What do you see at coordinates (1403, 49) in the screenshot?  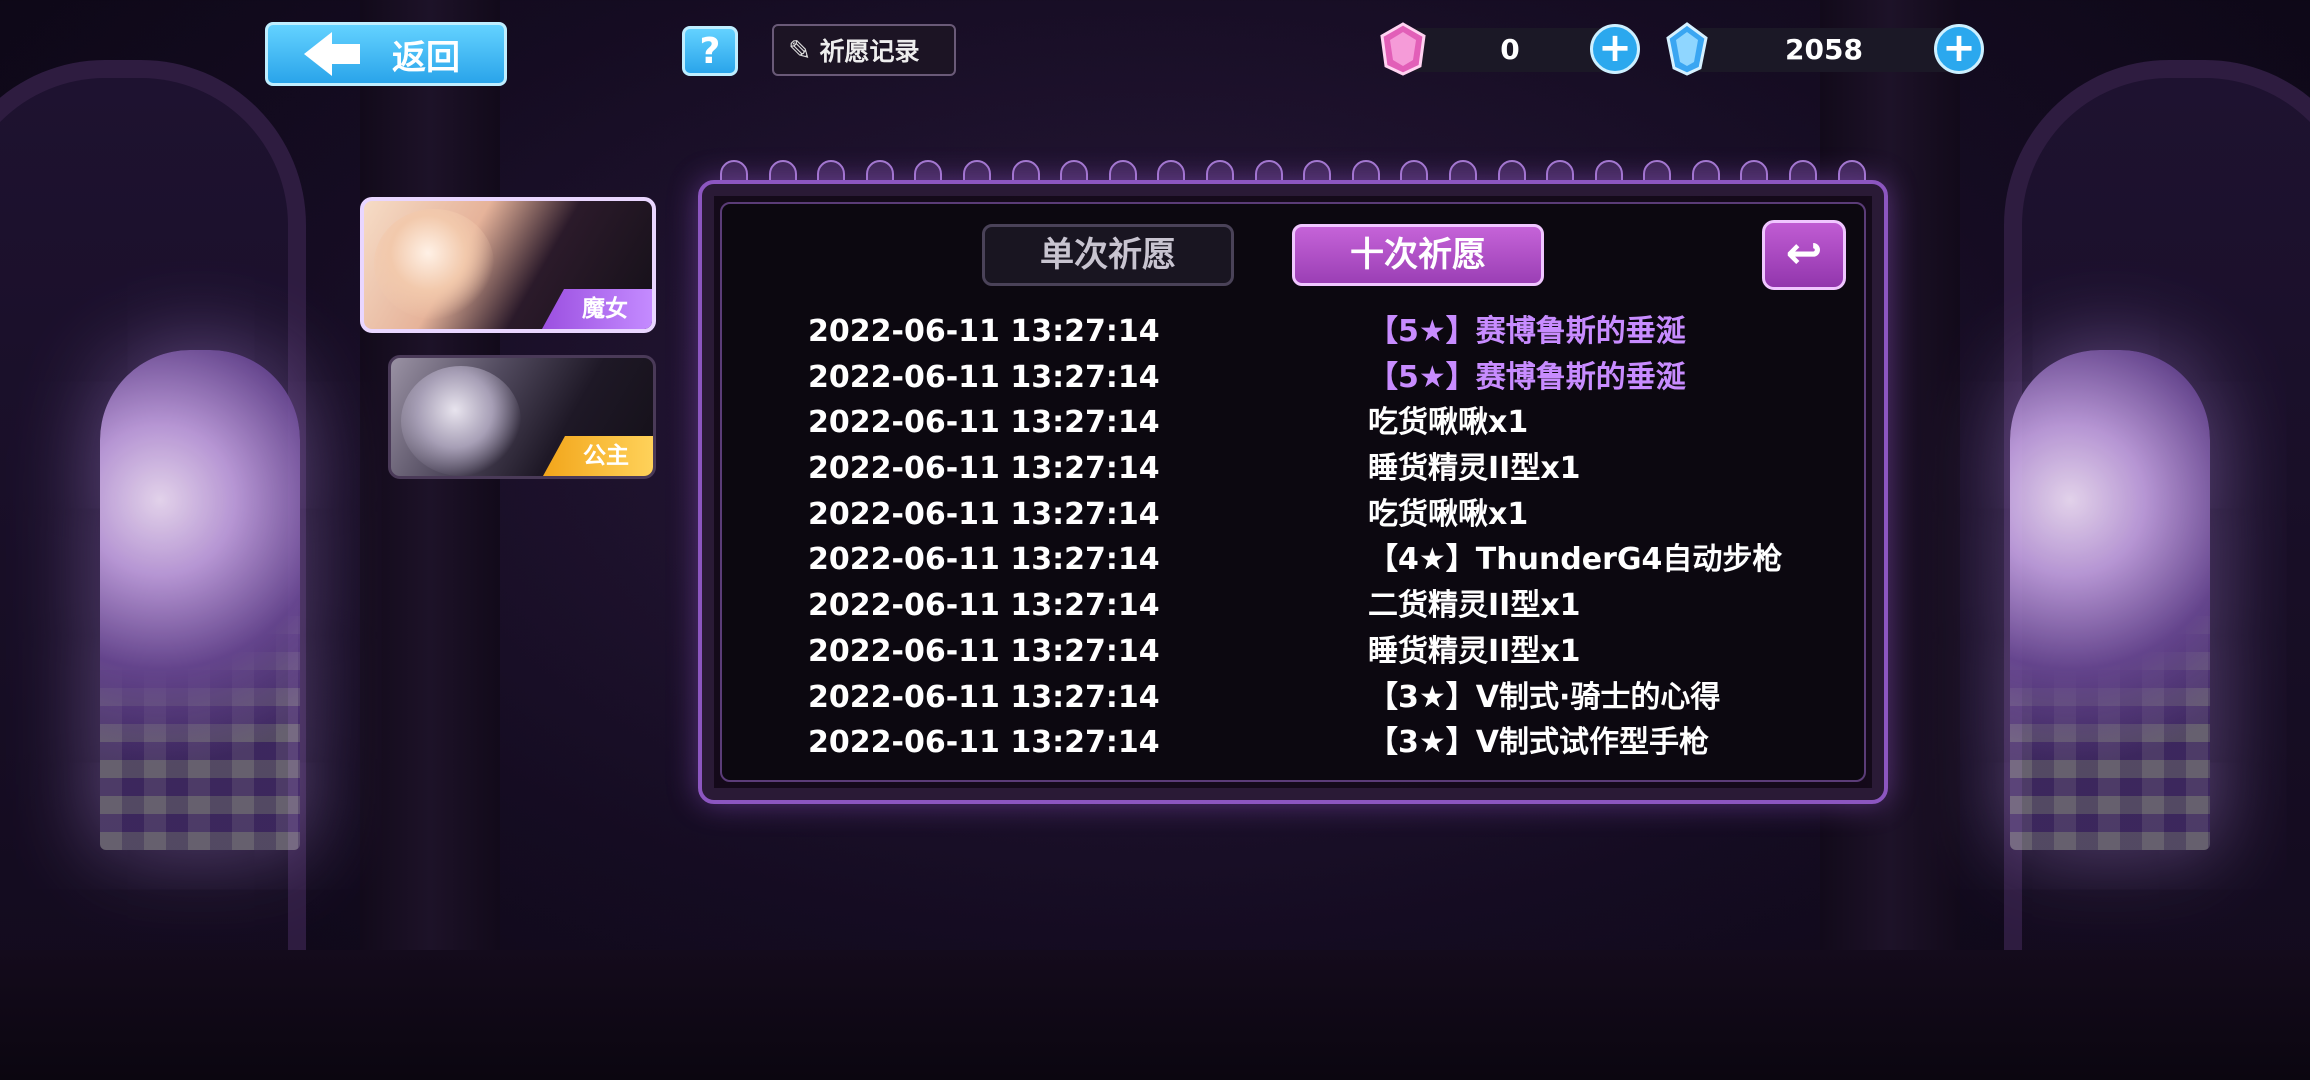 I see `pink-gem-icon` at bounding box center [1403, 49].